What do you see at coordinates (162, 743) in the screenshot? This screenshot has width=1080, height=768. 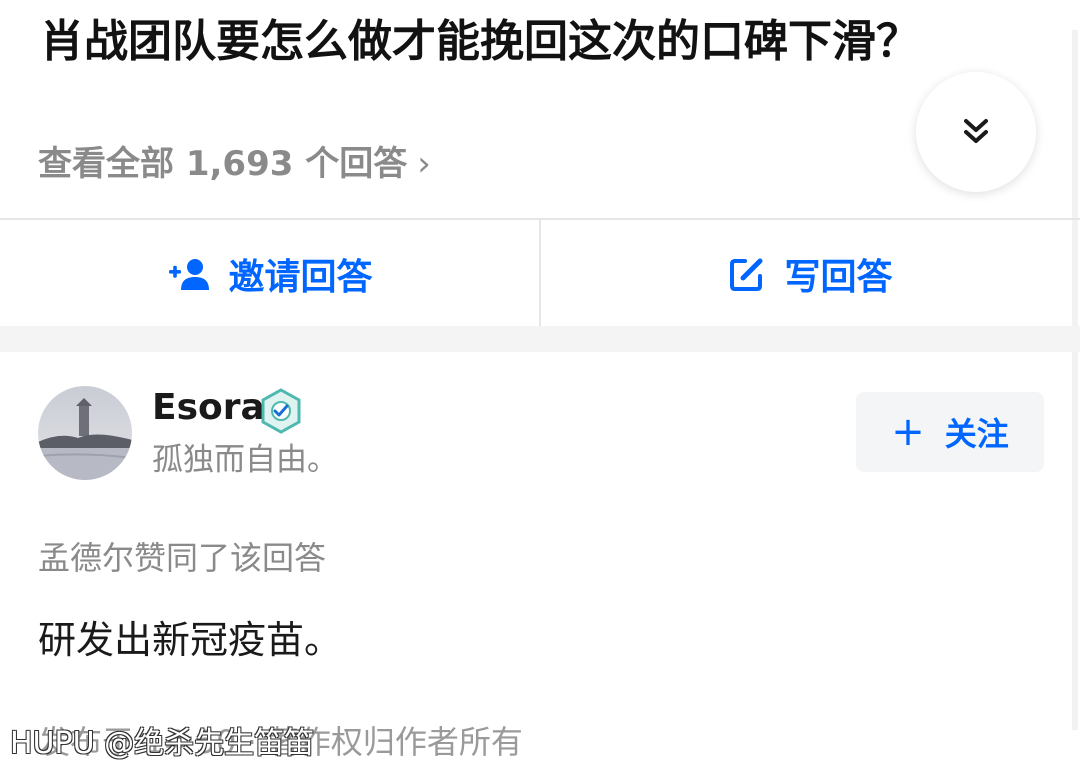 I see `watermark: HUPU @绝杀先生笛笛` at bounding box center [162, 743].